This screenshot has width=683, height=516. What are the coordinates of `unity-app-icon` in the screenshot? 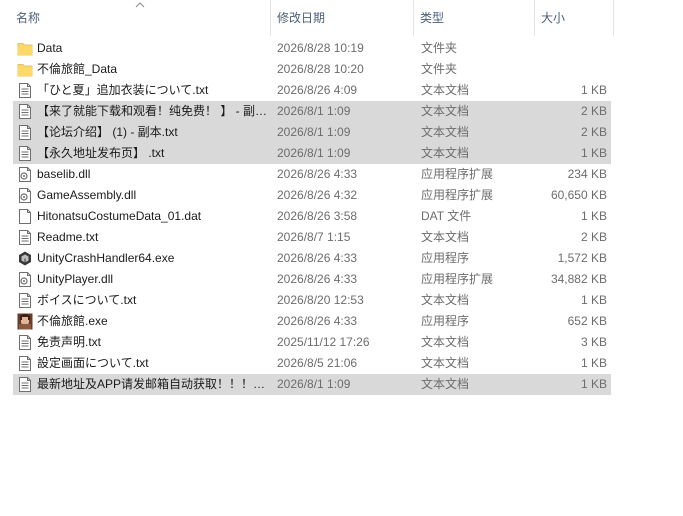 It's located at (25, 258).